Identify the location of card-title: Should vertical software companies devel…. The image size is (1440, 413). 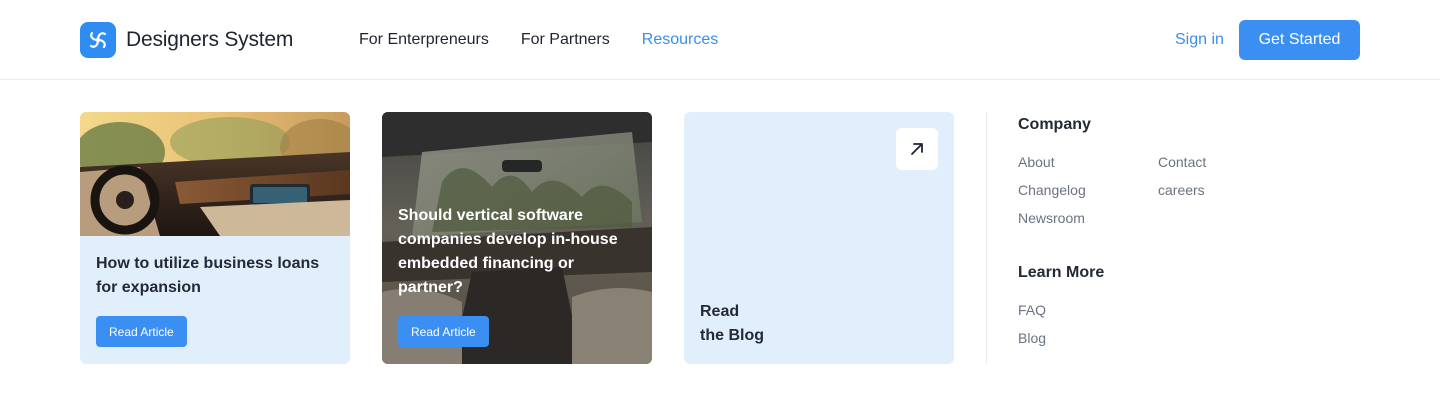
(508, 251).